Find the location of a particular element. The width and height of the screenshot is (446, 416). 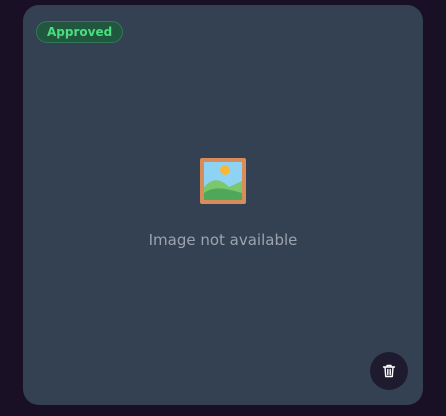

trash-icon is located at coordinates (389, 371).